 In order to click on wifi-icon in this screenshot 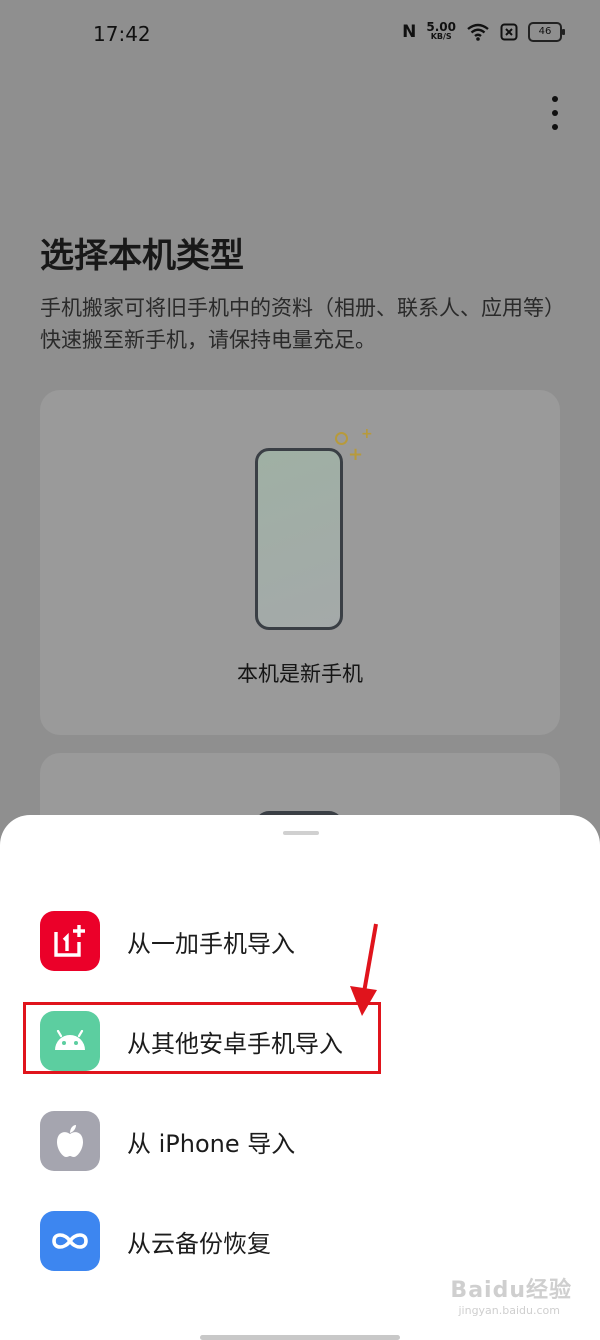, I will do `click(478, 32)`.